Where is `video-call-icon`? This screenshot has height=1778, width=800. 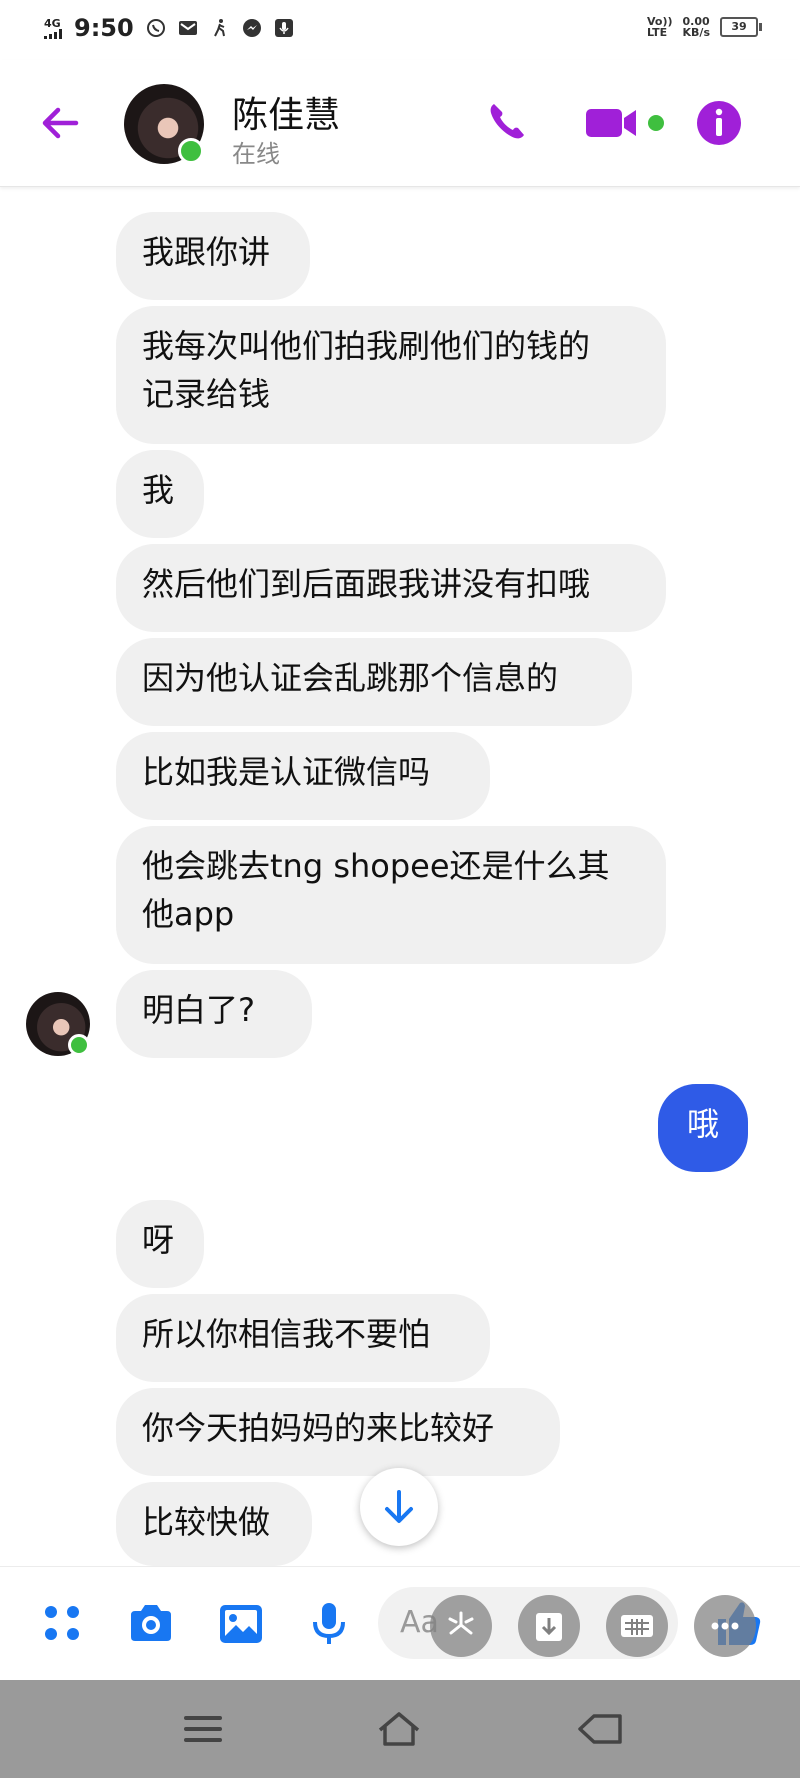
video-call-icon is located at coordinates (615, 123).